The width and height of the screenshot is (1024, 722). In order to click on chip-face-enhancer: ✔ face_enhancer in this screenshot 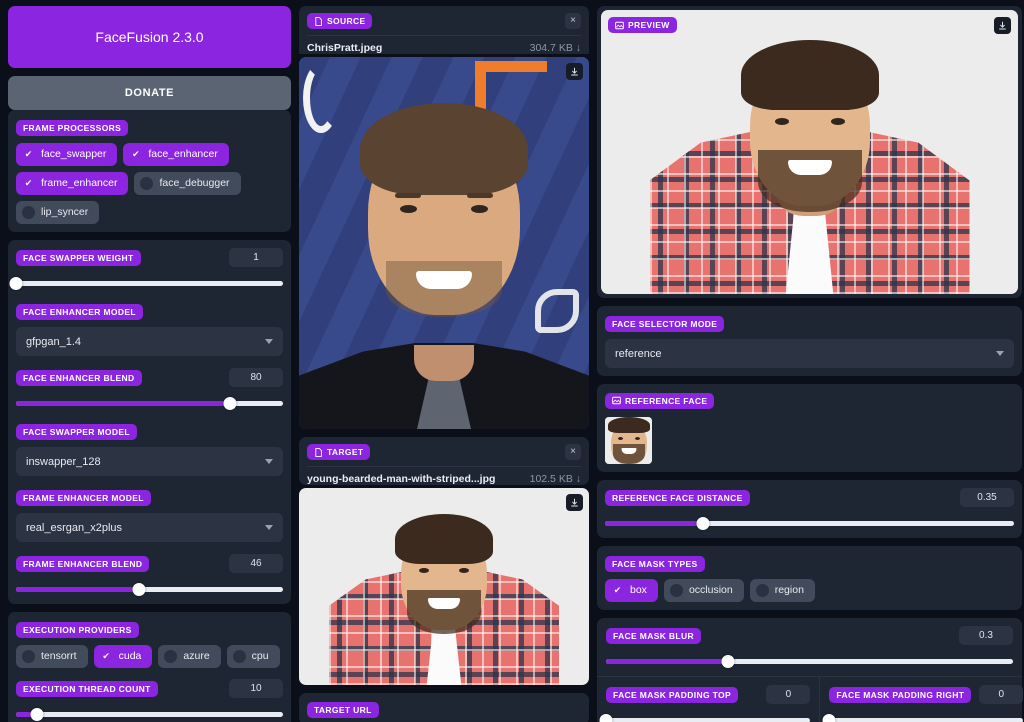, I will do `click(176, 154)`.